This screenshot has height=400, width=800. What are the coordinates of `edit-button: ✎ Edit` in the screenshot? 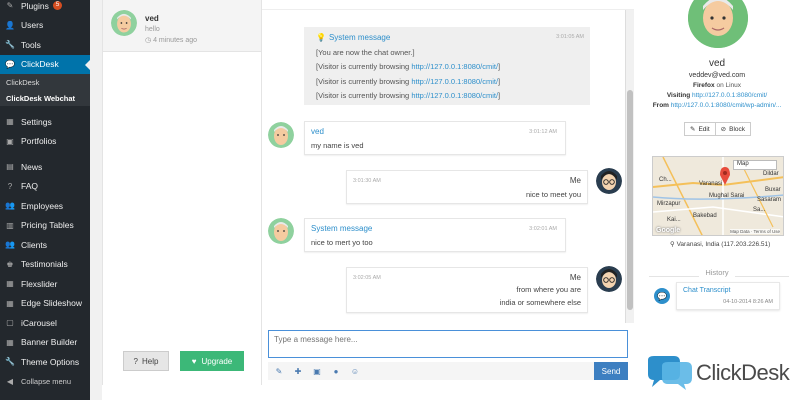 It's located at (700, 129).